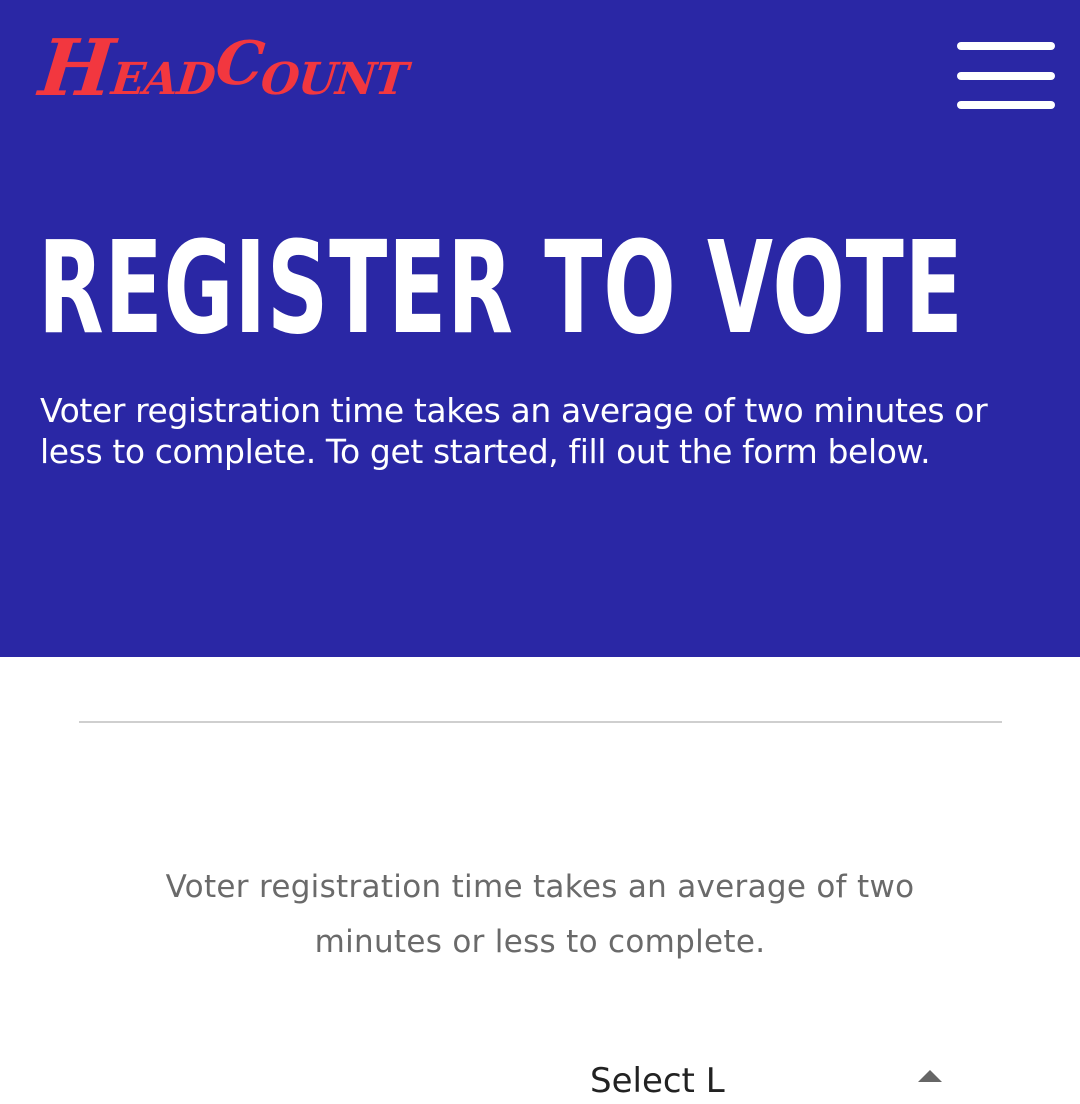  I want to click on logo-letter-c: C, so click(239, 64).